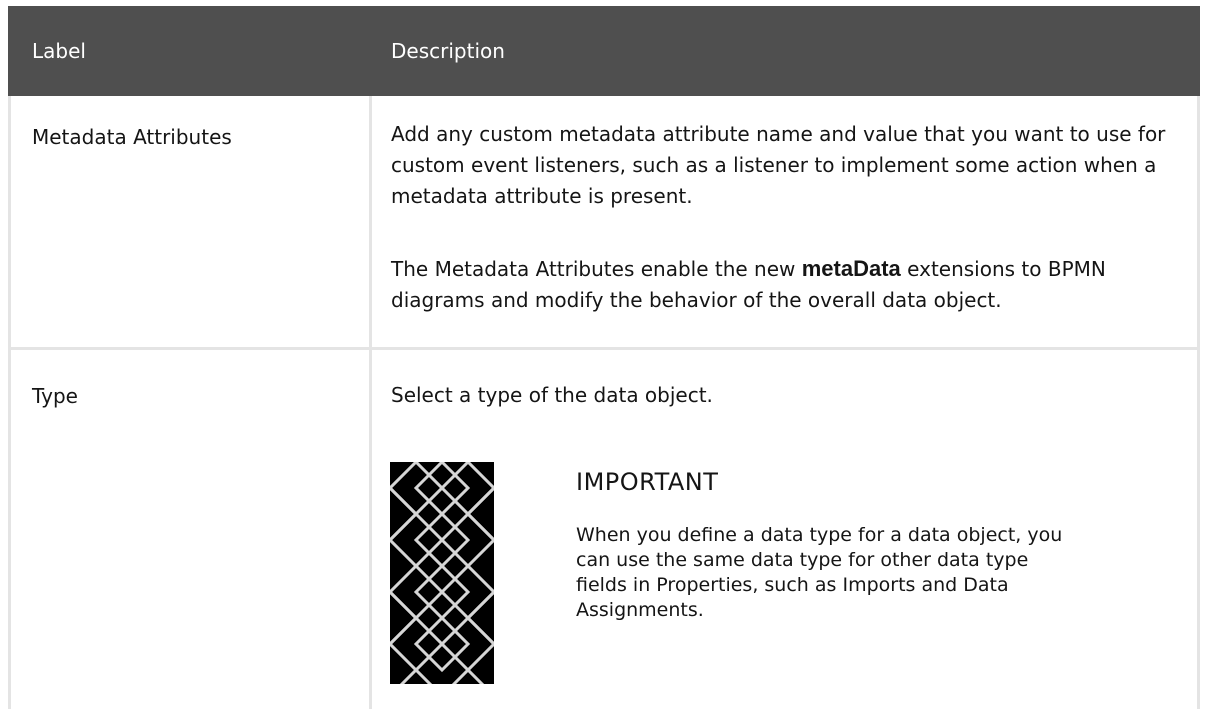 The height and width of the screenshot is (709, 1208). I want to click on text-fragment: enable the new, so click(718, 269).